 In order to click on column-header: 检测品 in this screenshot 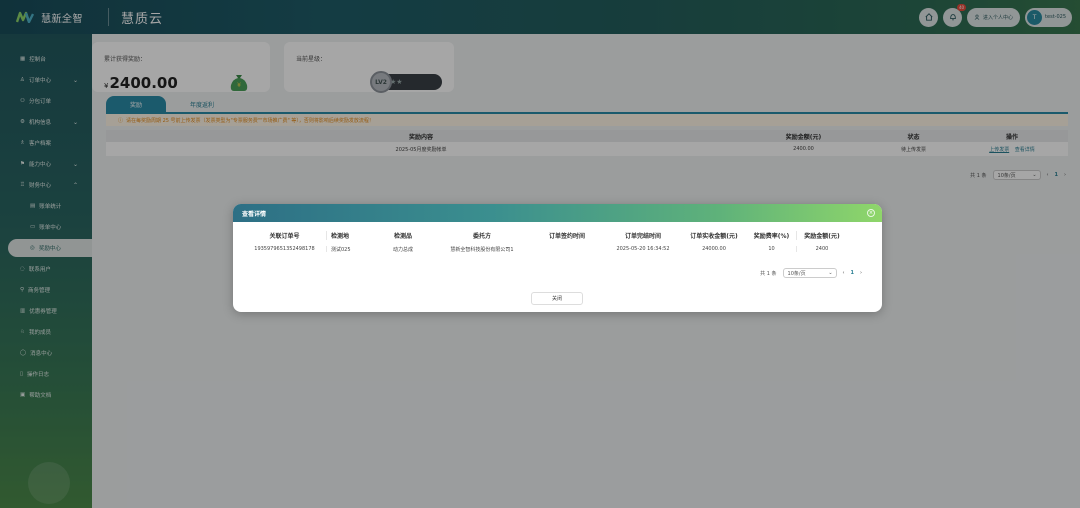, I will do `click(402, 236)`.